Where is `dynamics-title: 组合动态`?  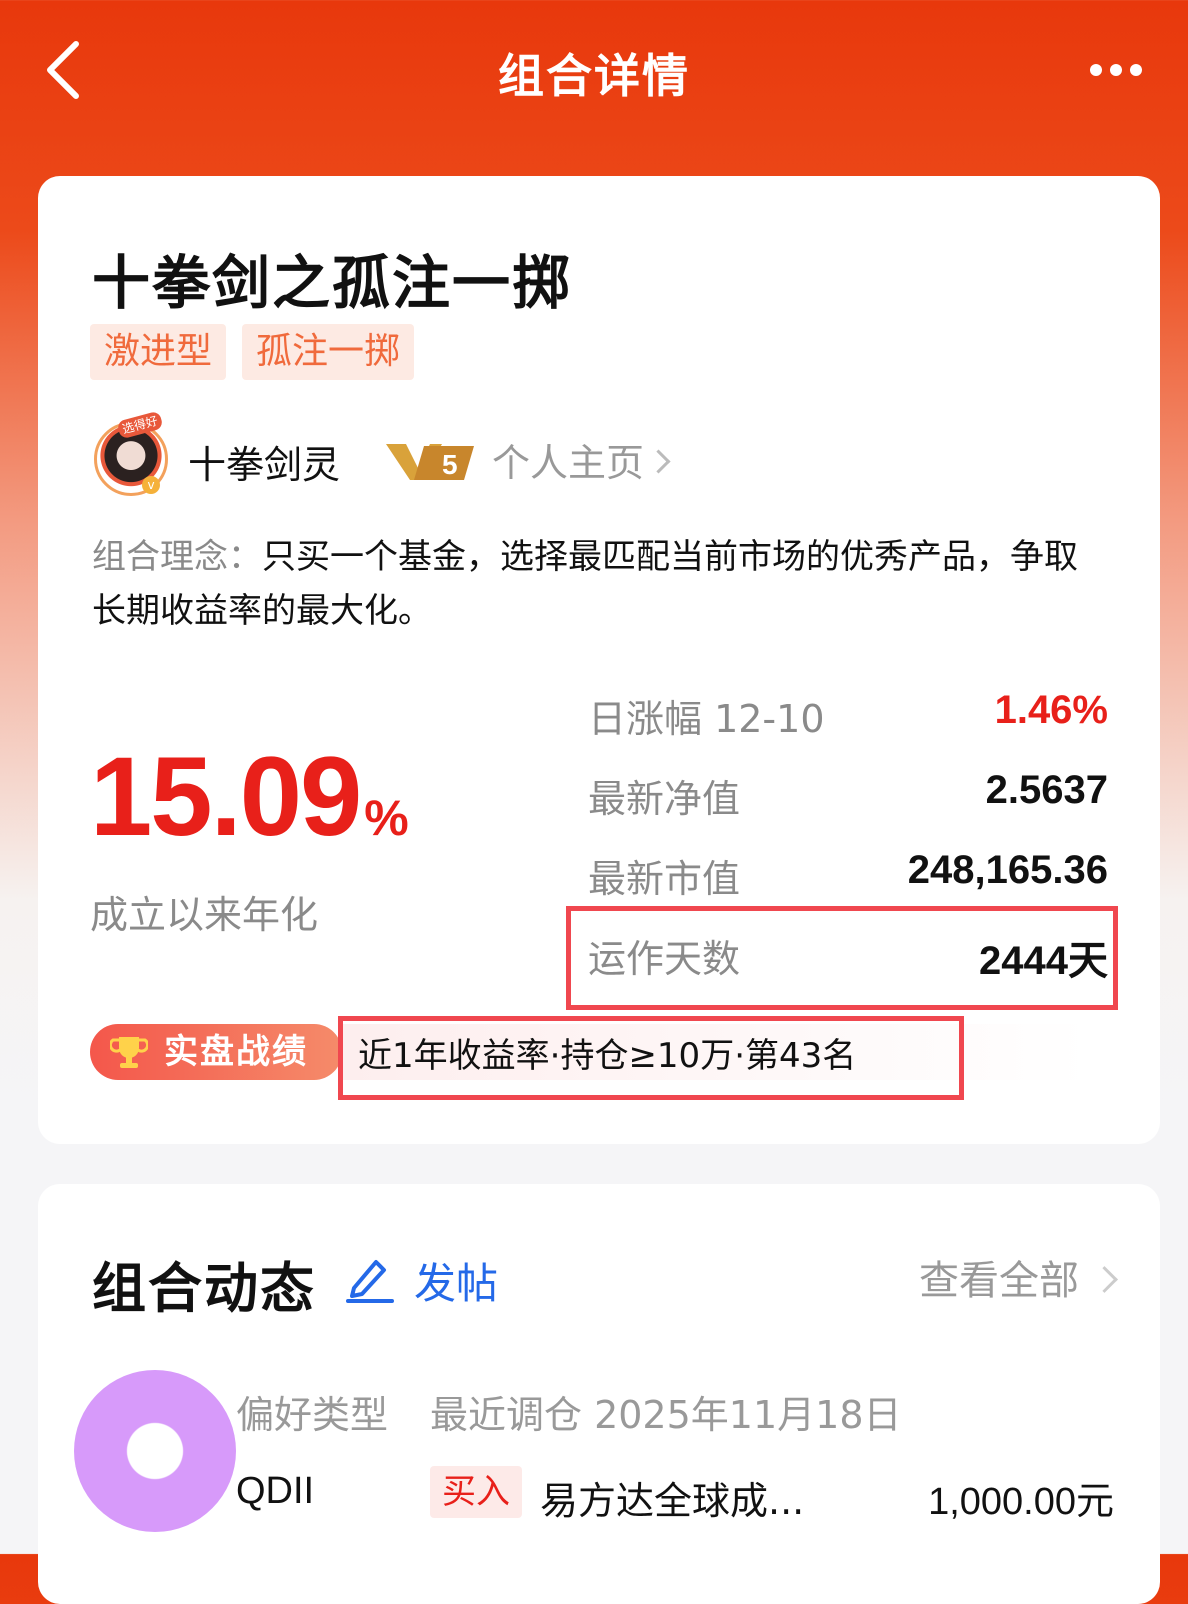
dynamics-title: 组合动态 is located at coordinates (204, 1288).